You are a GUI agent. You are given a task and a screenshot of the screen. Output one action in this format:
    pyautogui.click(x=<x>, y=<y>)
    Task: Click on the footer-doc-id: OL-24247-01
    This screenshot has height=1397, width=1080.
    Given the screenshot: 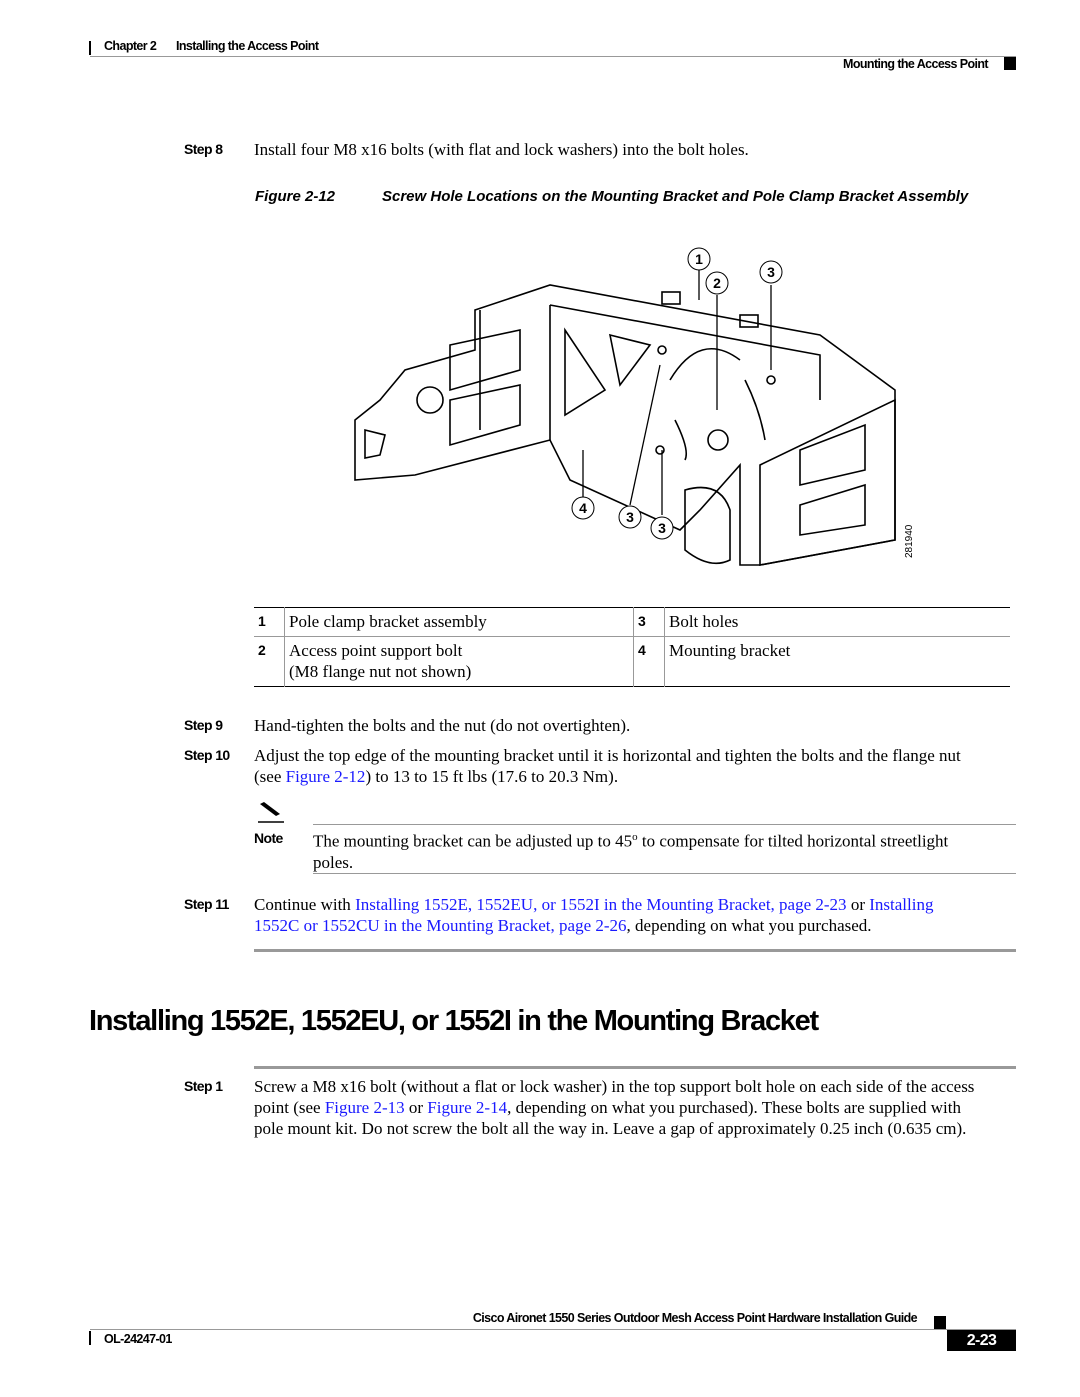 What is the action you would take?
    pyautogui.click(x=138, y=1339)
    